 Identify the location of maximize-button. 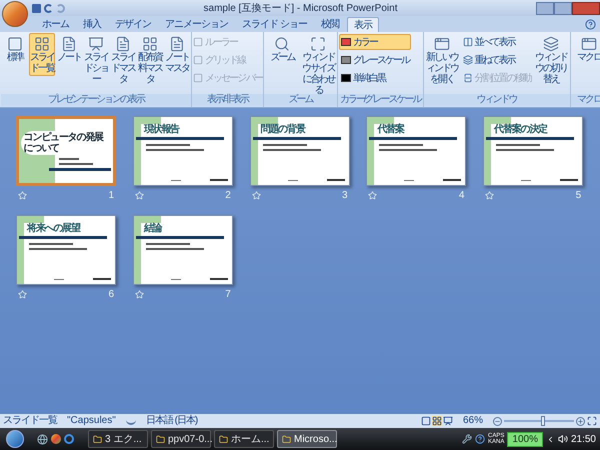
(563, 8).